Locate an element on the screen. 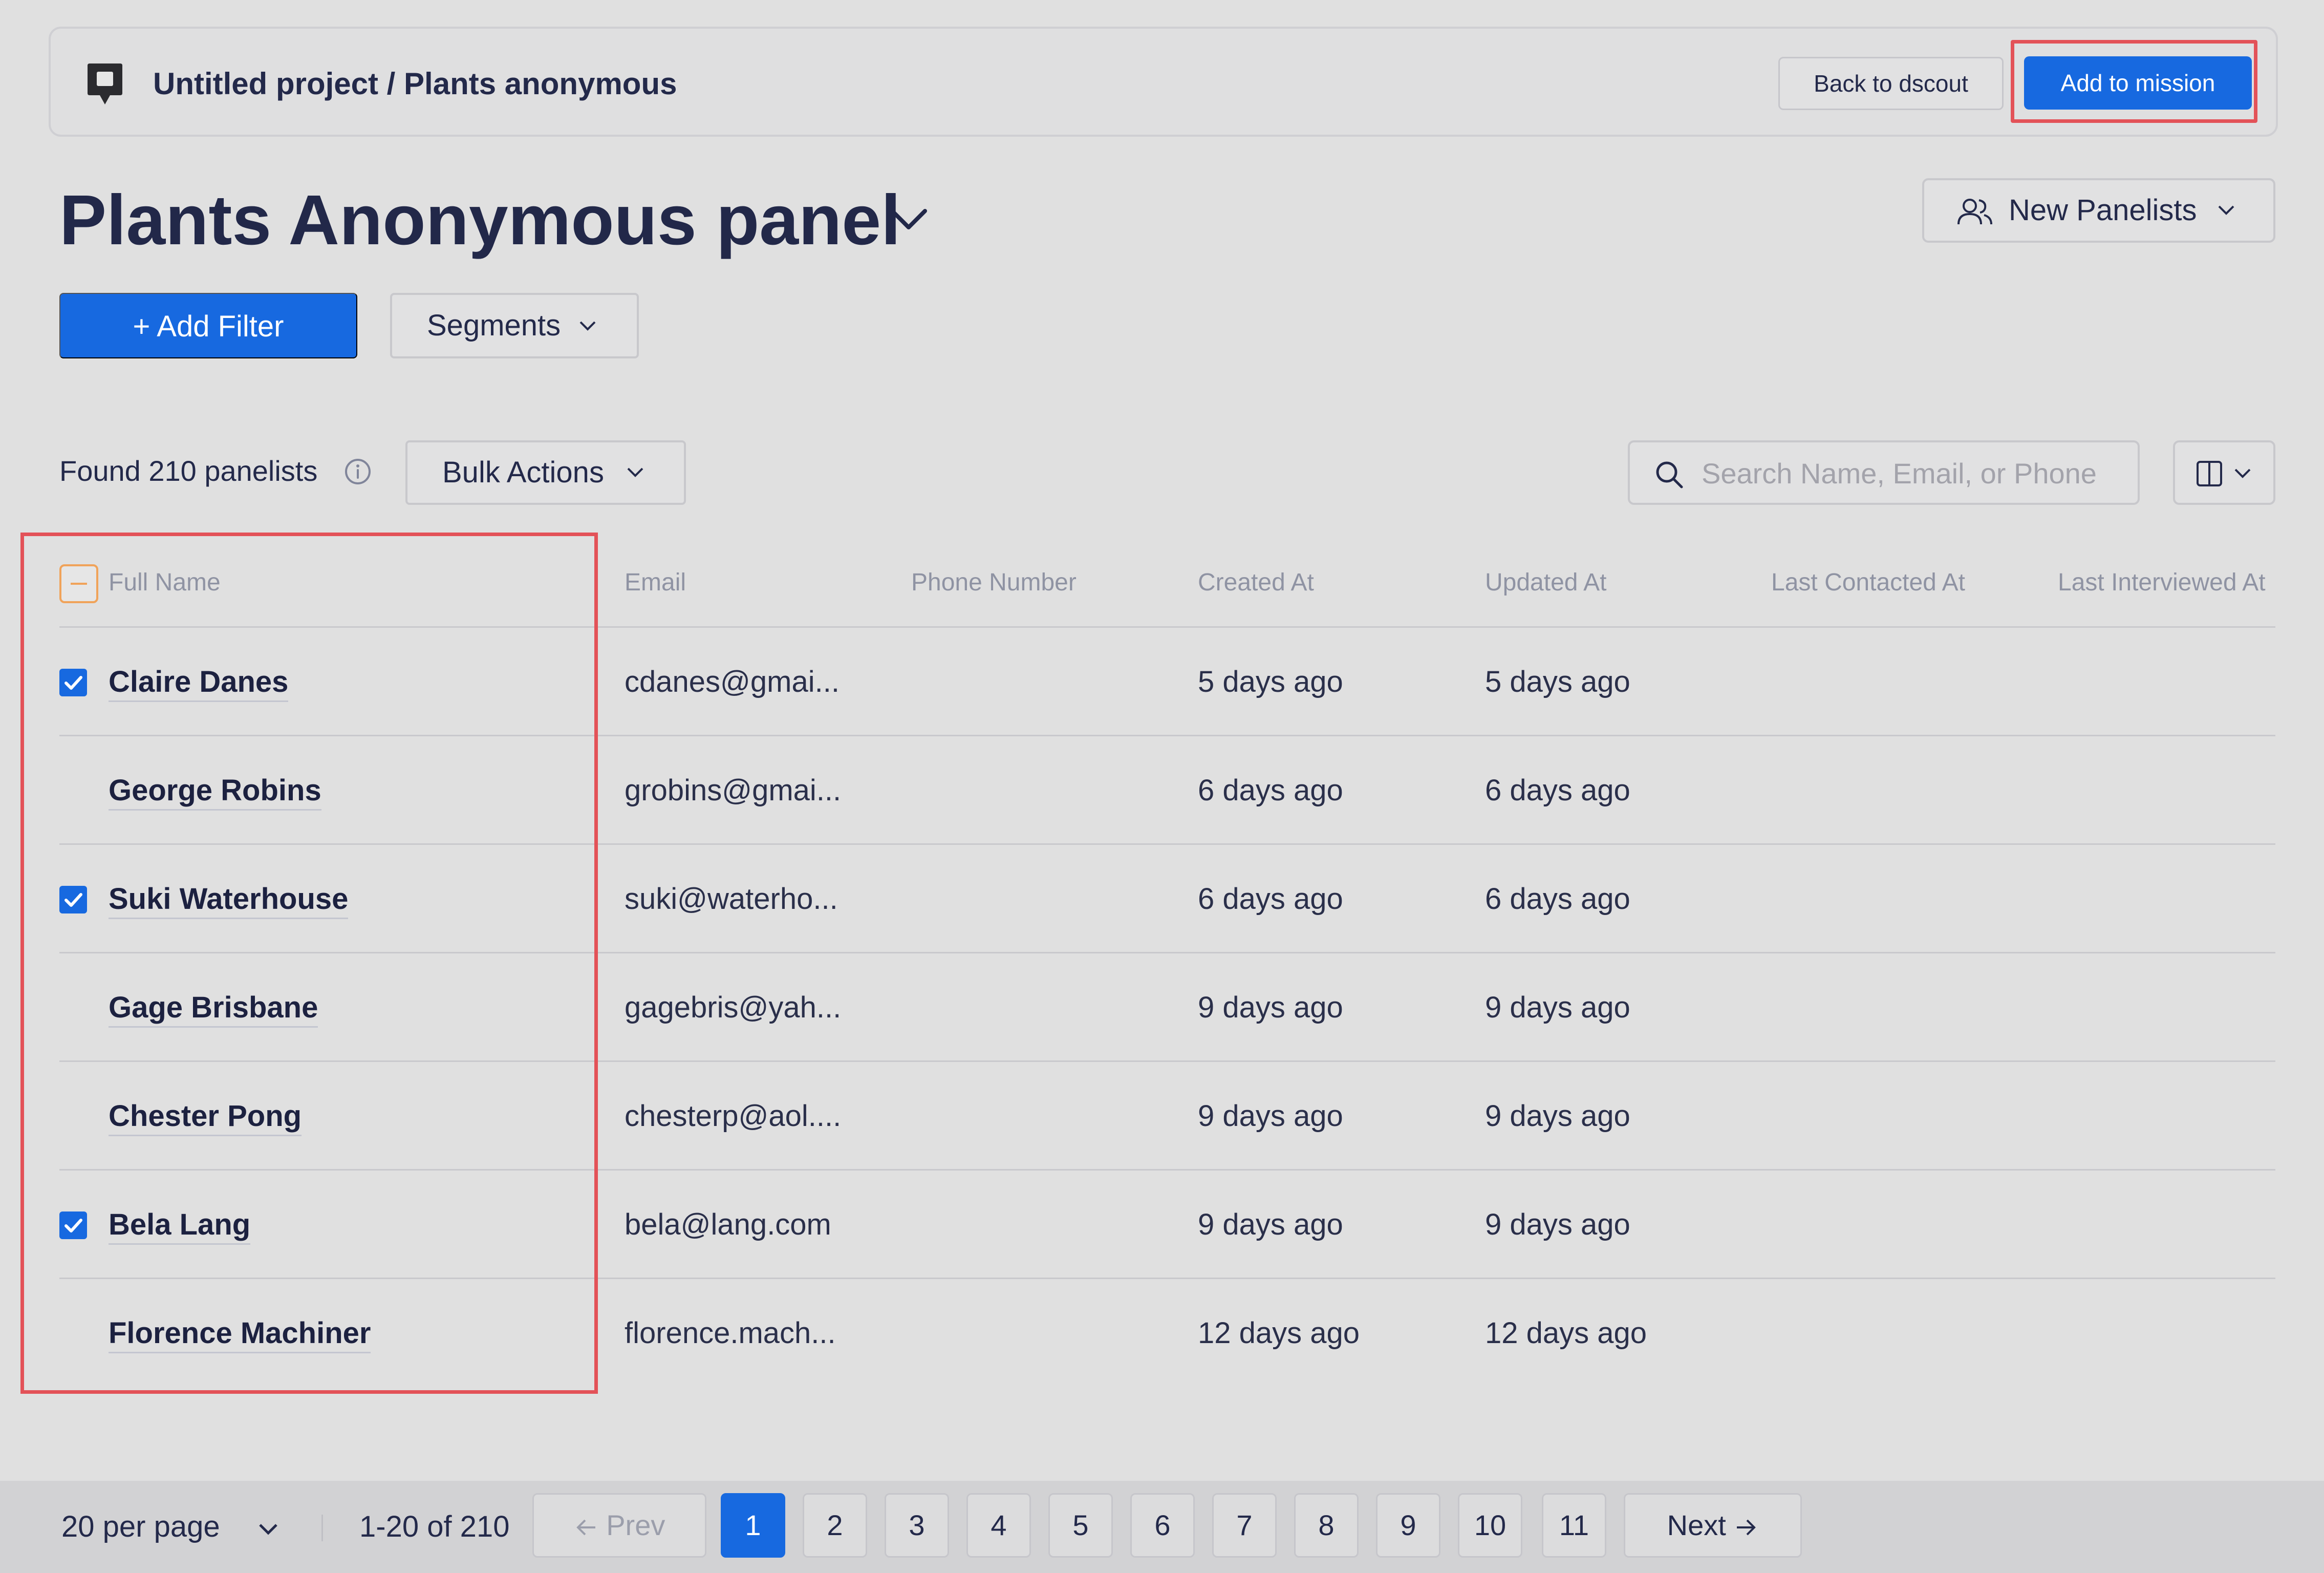 The width and height of the screenshot is (2324, 1573). page-button-2: 2 is located at coordinates (835, 1525).